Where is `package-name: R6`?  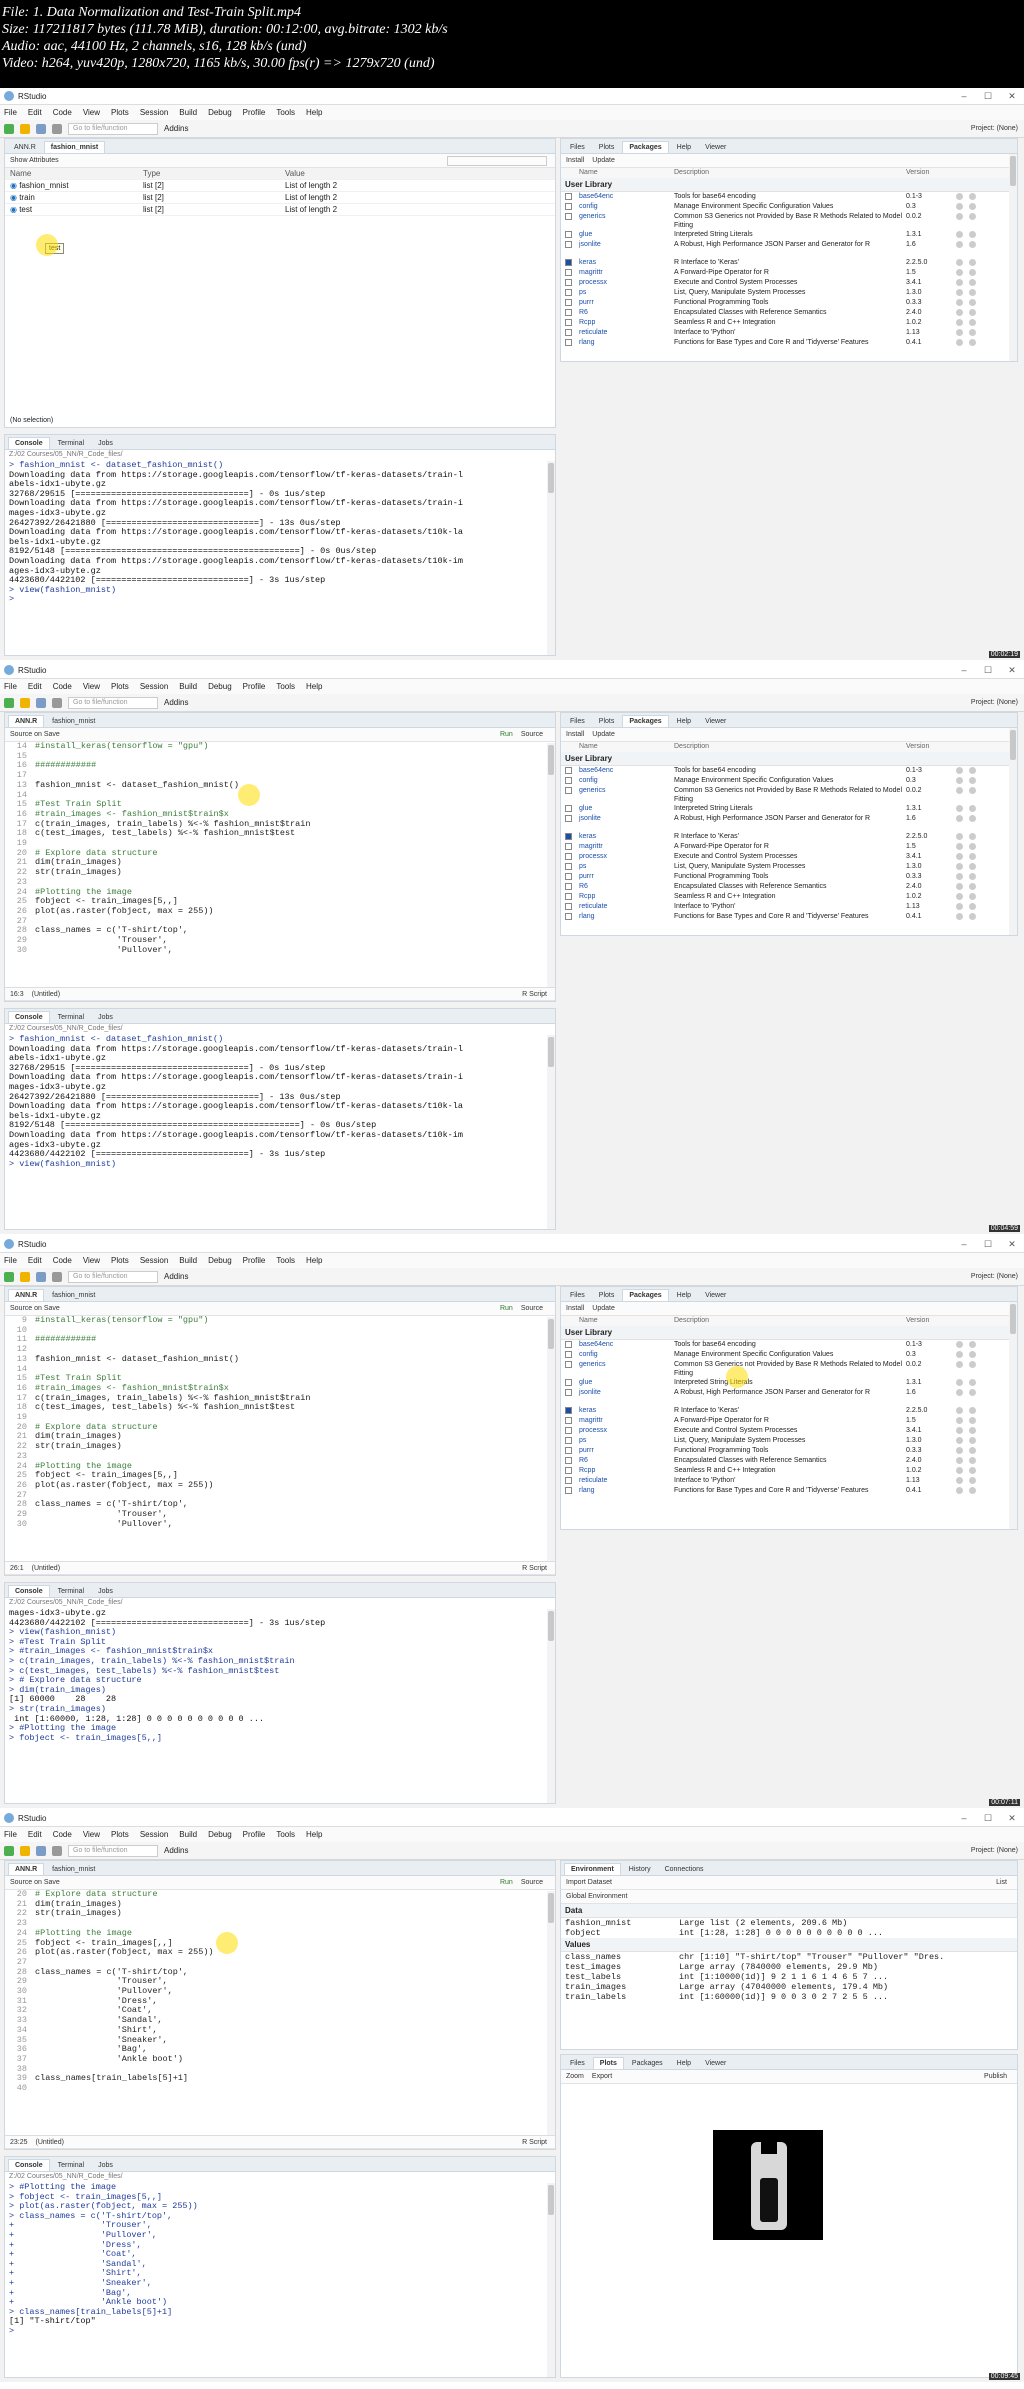
package-name: R6 is located at coordinates (626, 887).